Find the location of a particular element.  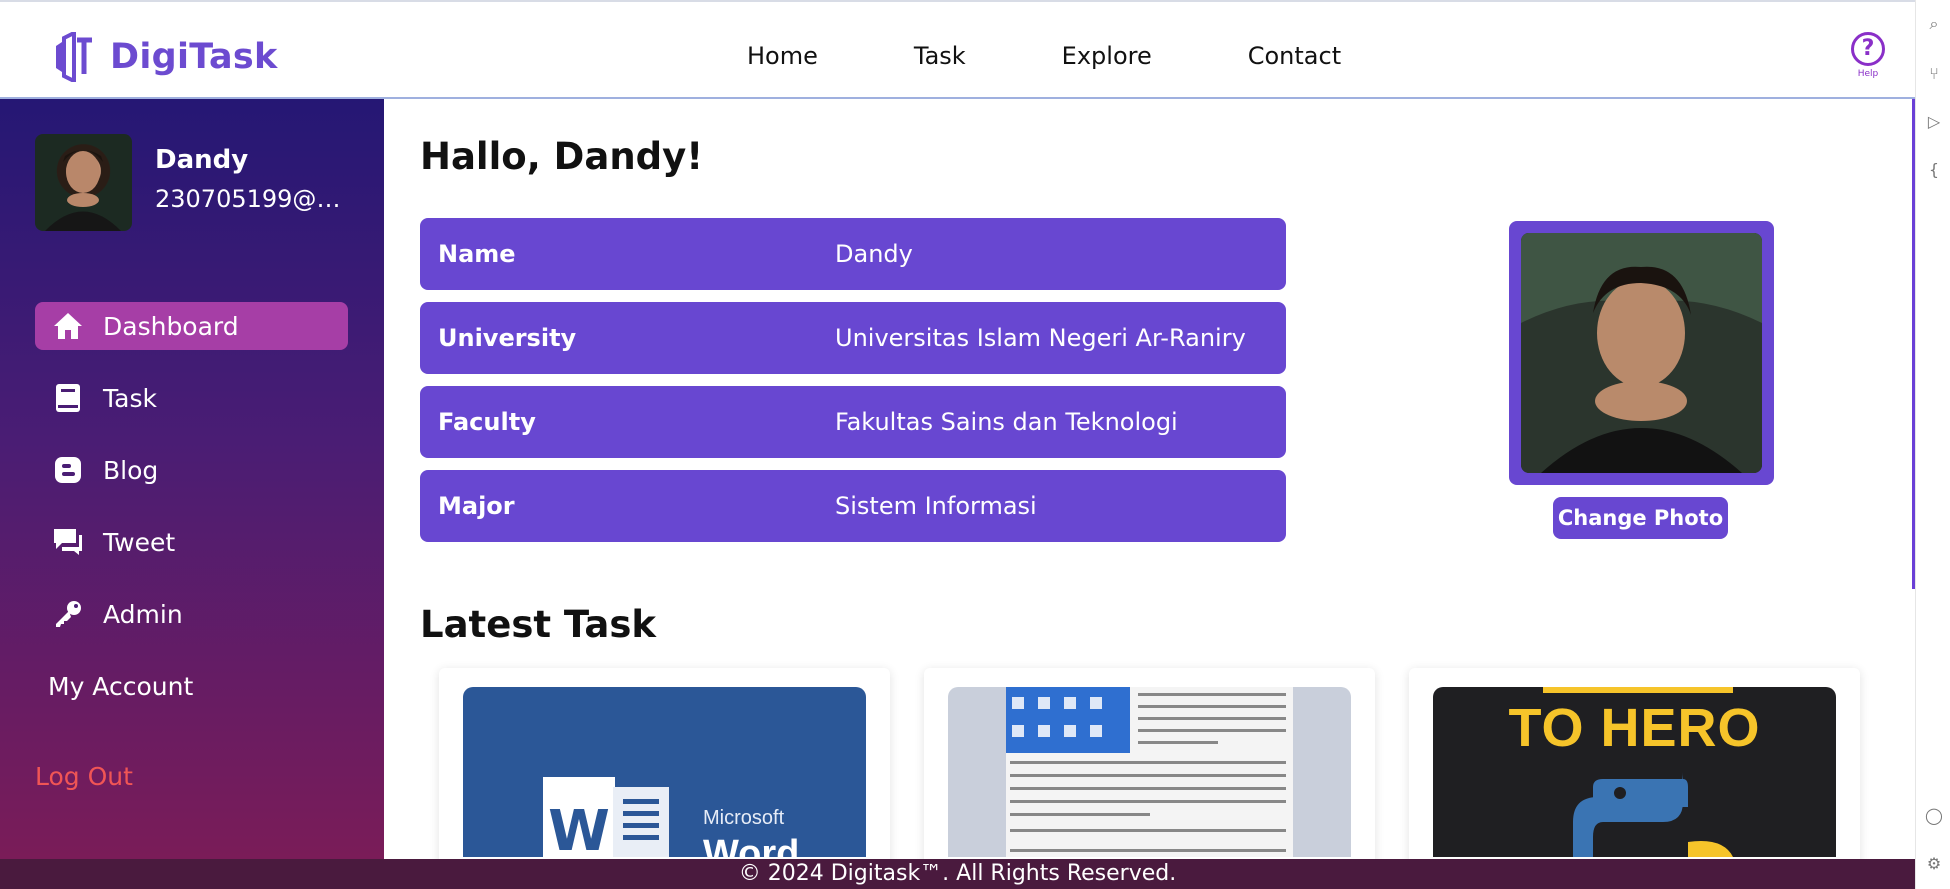

footer: © 2024 Digitask™. All Rights Reserved. is located at coordinates (957, 874).